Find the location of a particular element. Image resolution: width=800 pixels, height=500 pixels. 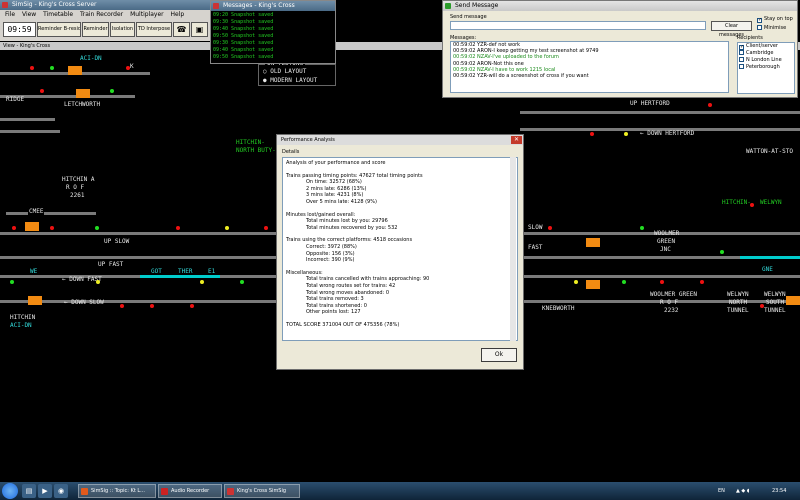

system-clock: 23:54 is located at coordinates (779, 491).